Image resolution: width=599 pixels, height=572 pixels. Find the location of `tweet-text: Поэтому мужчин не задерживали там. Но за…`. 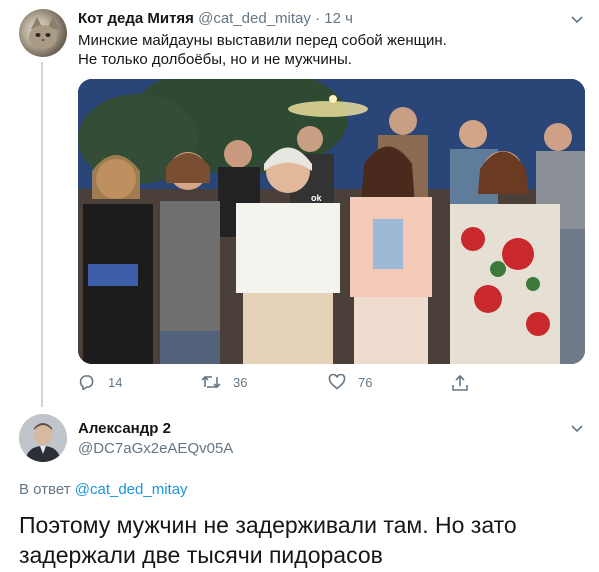

tweet-text: Поэтому мужчин не задерживали там. Но за… is located at coordinates (304, 540).